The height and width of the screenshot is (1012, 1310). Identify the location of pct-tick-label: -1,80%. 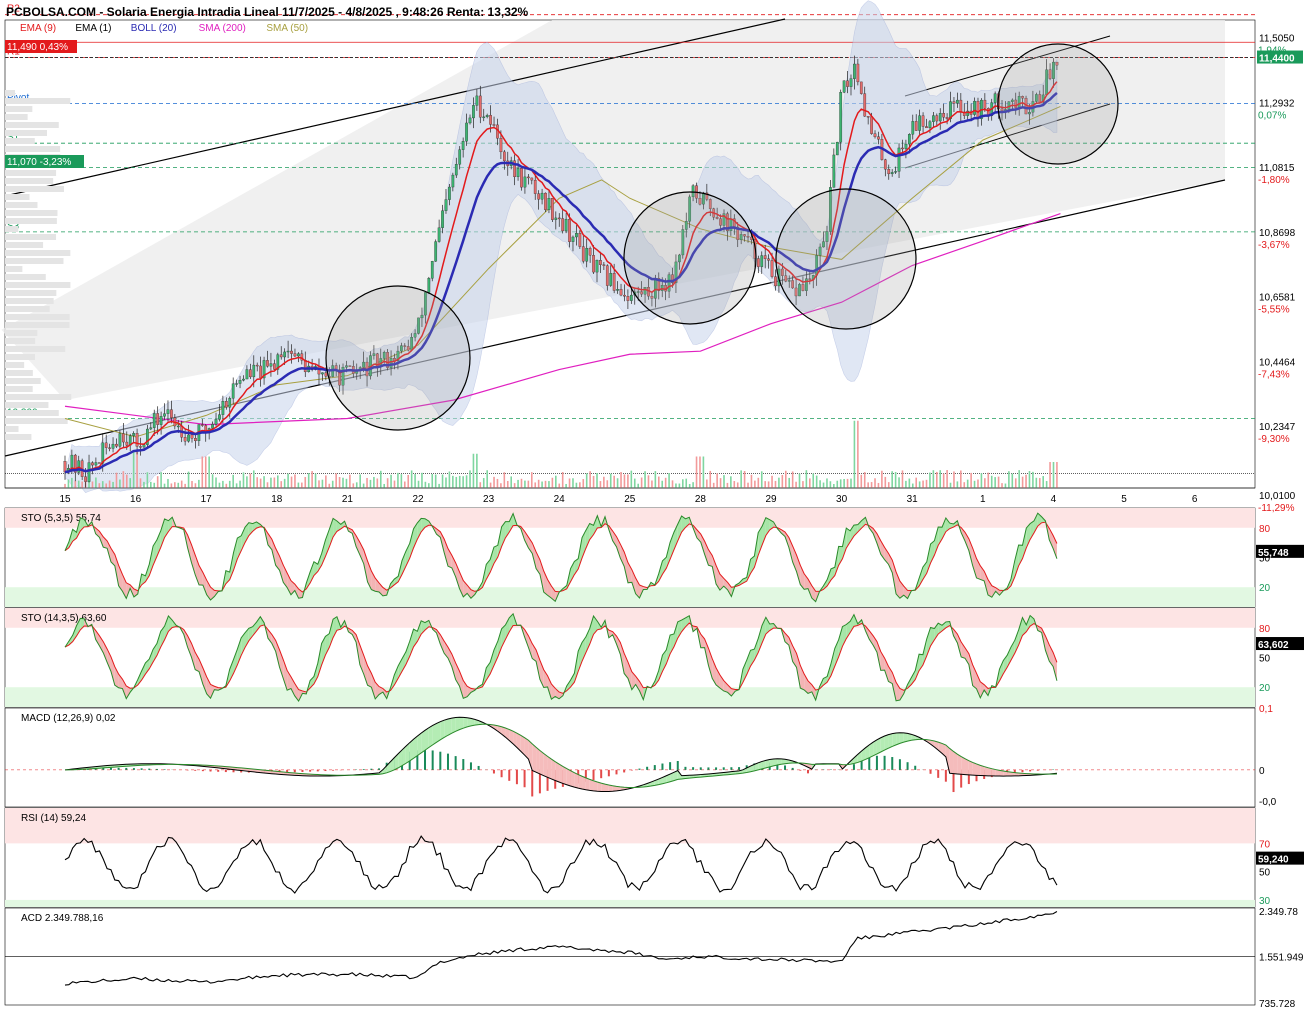
(1274, 180).